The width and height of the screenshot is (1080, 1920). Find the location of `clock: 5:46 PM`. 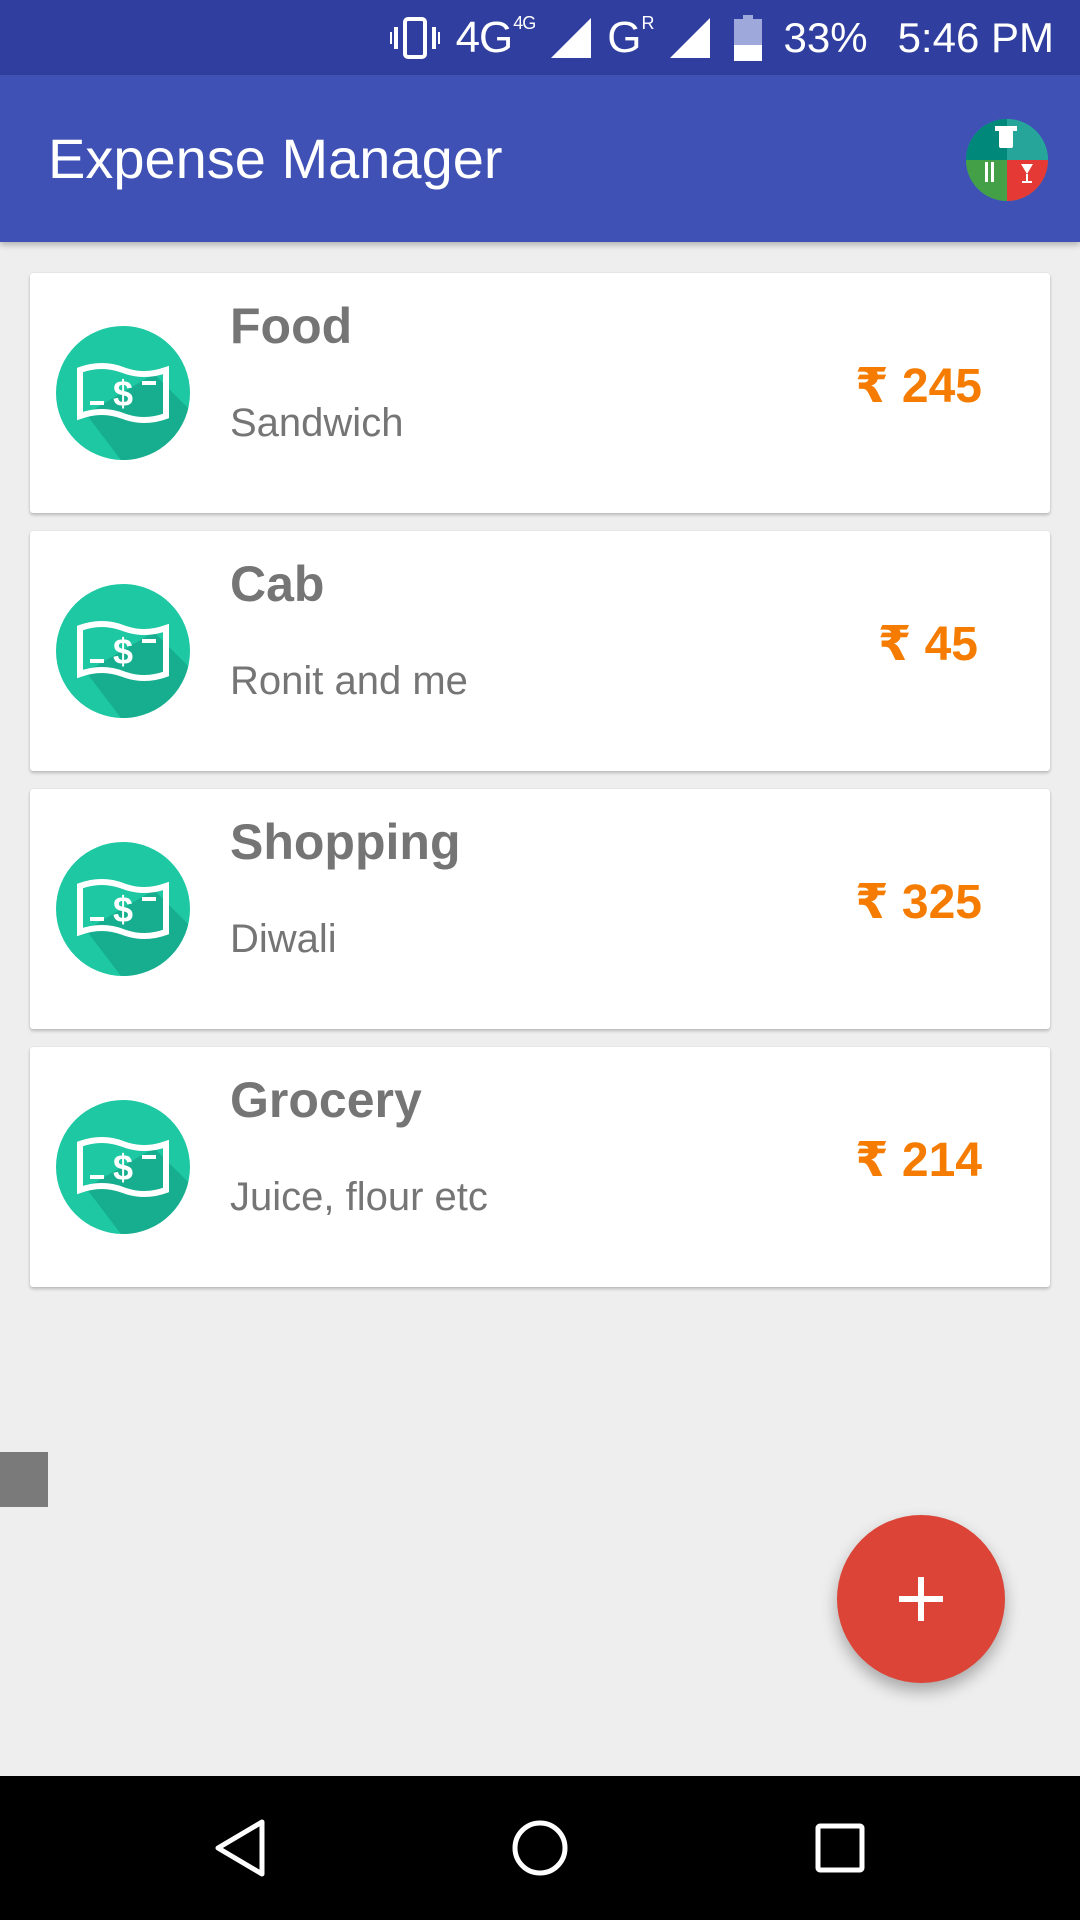

clock: 5:46 PM is located at coordinates (975, 37).